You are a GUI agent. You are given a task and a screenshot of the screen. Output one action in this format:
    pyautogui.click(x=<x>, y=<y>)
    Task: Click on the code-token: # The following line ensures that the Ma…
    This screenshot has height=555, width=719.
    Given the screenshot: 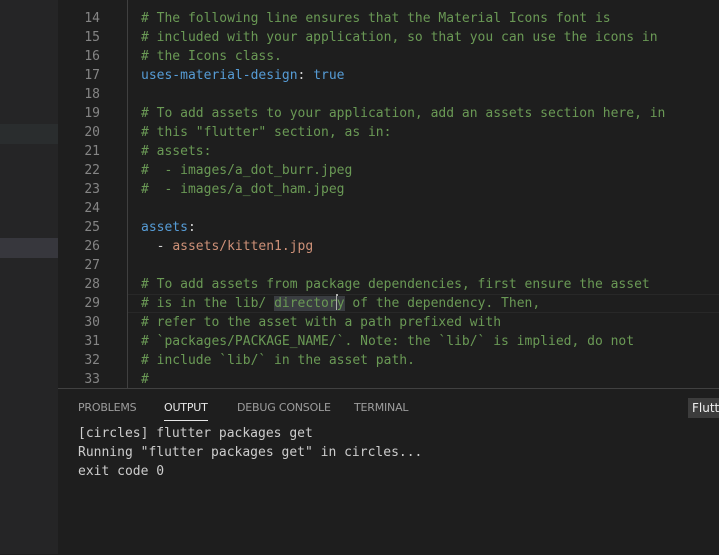 What is the action you would take?
    pyautogui.click(x=376, y=18)
    